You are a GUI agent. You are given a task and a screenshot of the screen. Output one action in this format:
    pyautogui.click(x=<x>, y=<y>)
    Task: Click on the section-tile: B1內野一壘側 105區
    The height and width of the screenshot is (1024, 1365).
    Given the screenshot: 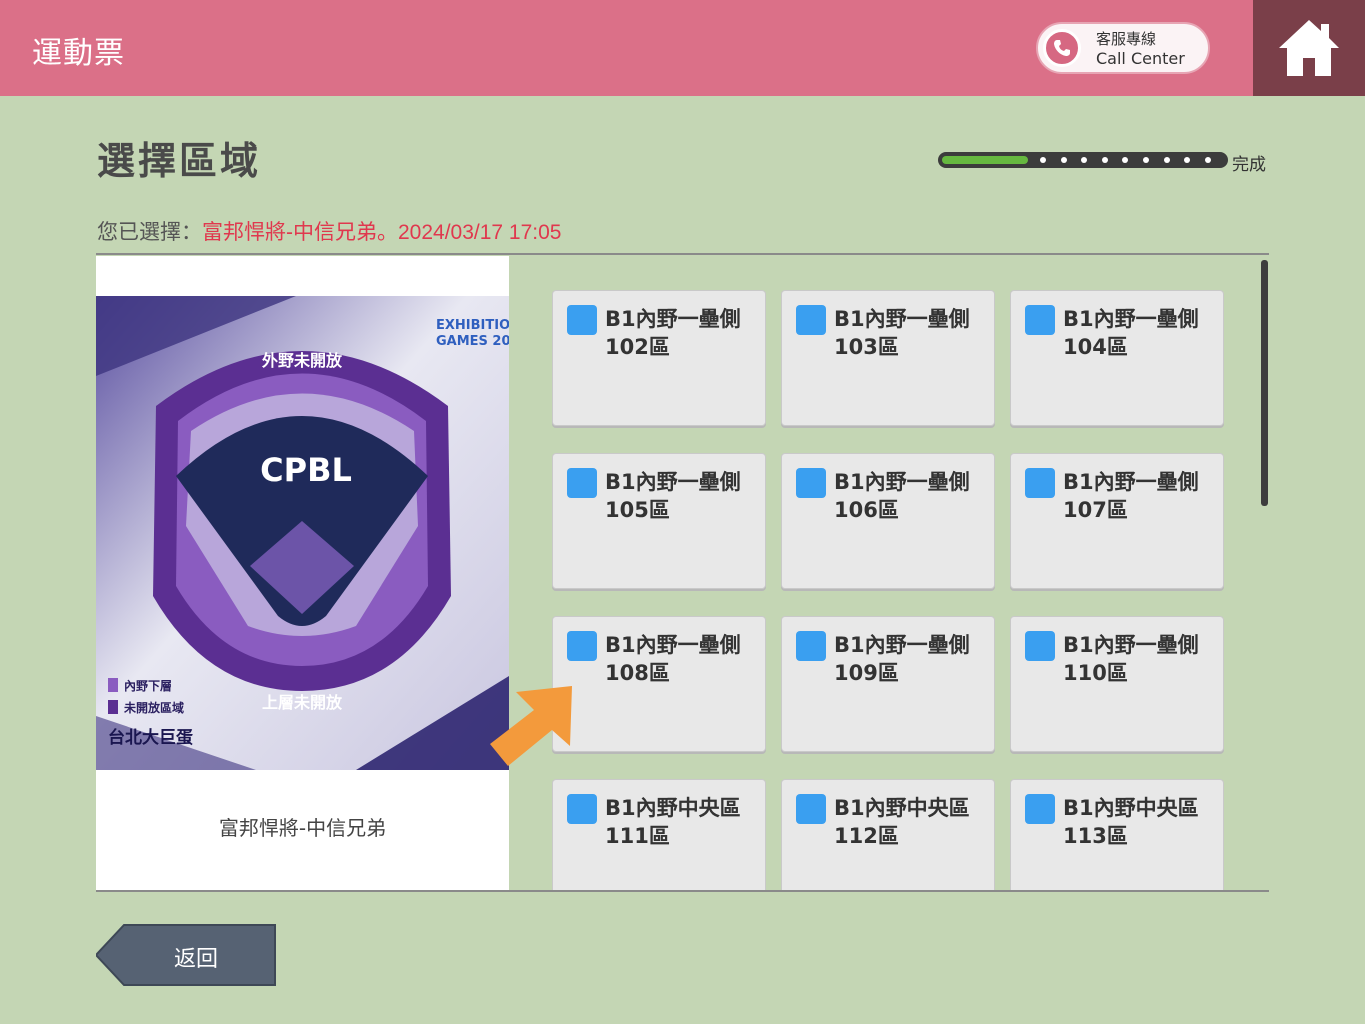 What is the action you would take?
    pyautogui.click(x=659, y=521)
    